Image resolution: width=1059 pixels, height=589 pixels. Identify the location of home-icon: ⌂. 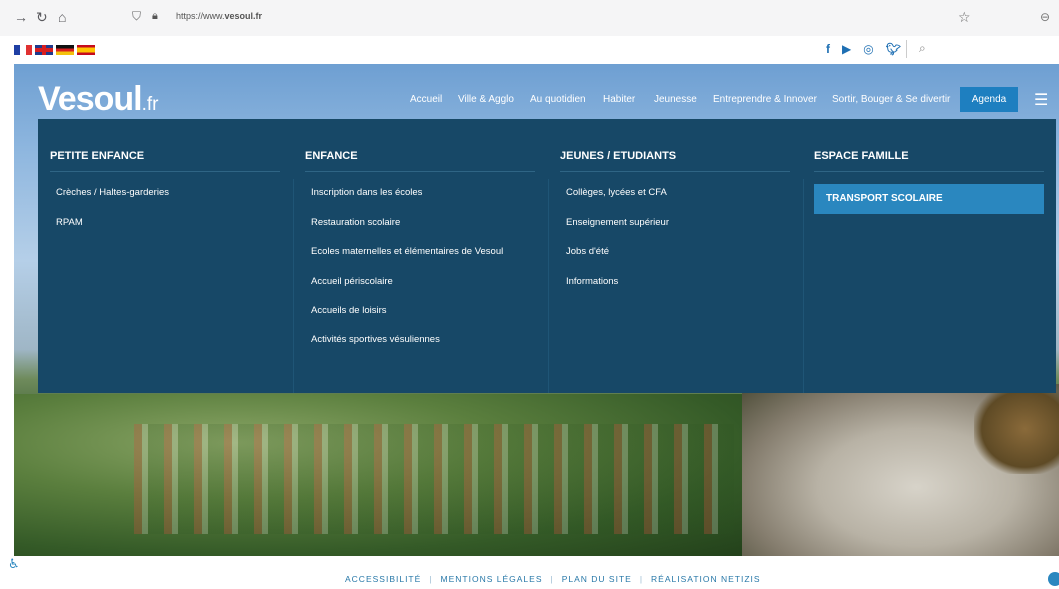
(62, 17).